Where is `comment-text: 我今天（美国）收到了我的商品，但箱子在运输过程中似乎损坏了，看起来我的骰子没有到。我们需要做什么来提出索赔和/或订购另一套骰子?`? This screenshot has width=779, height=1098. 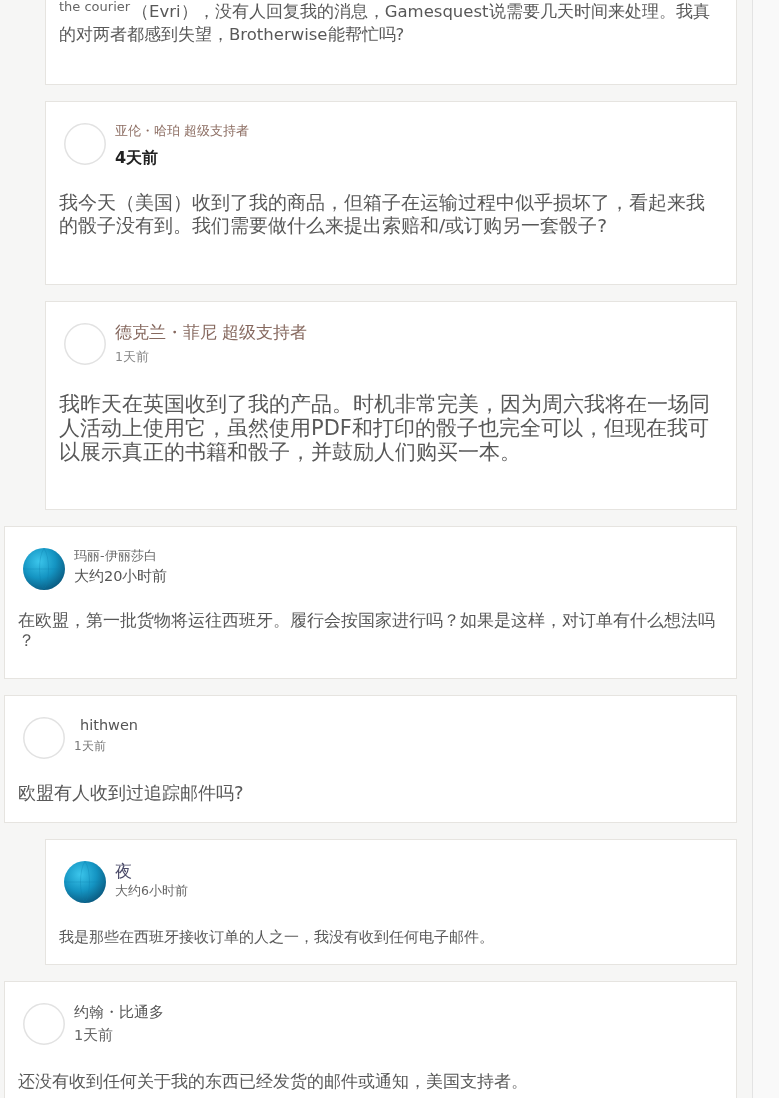
comment-text: 我今天（美国）收到了我的商品，但箱子在运输过程中似乎损坏了，看起来我的骰子没有到。我们需要做什么来提出索赔和/或订购另一套骰子? is located at coordinates (382, 214).